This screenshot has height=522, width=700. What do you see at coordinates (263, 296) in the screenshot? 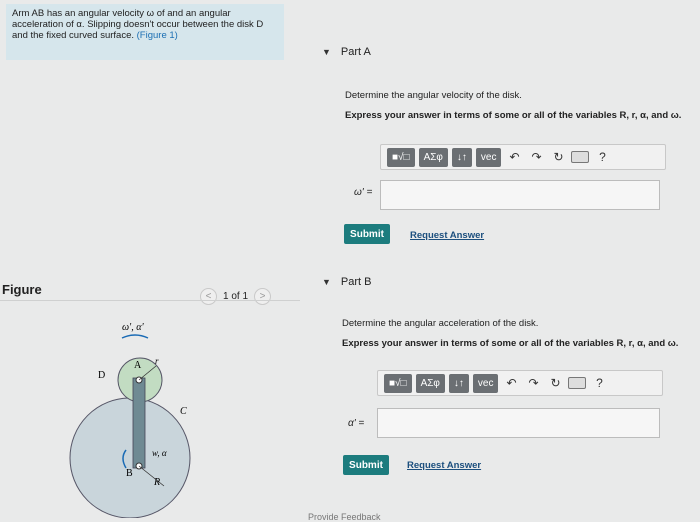
I see `next-figure-button: >` at bounding box center [263, 296].